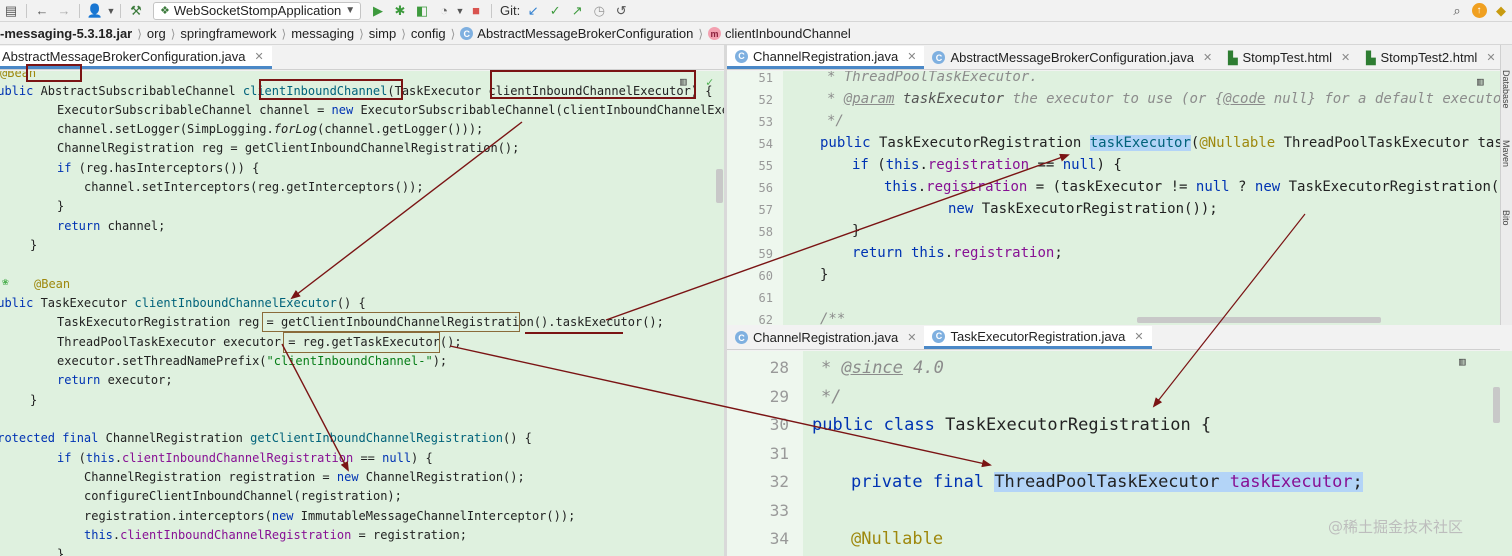 This screenshot has width=1512, height=556. What do you see at coordinates (1457, 11) in the screenshot?
I see `search-icon: ⌕` at bounding box center [1457, 11].